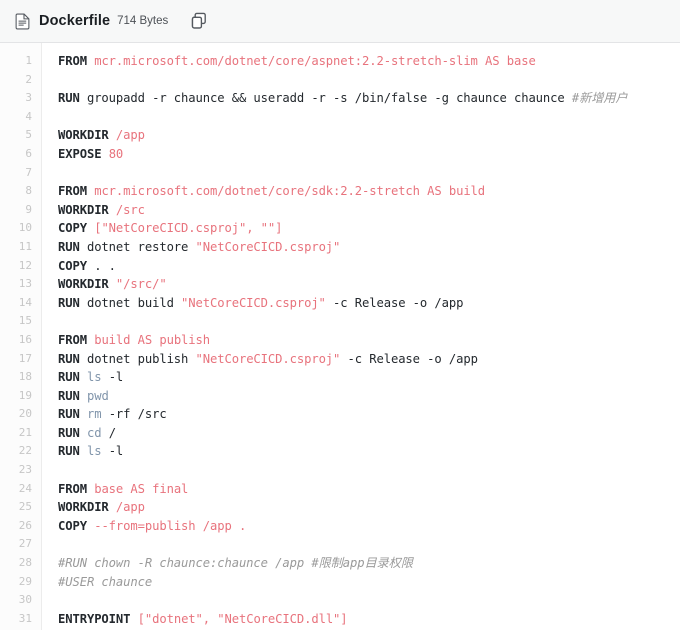 The image size is (680, 630). What do you see at coordinates (25, 339) in the screenshot?
I see `line-number: 16` at bounding box center [25, 339].